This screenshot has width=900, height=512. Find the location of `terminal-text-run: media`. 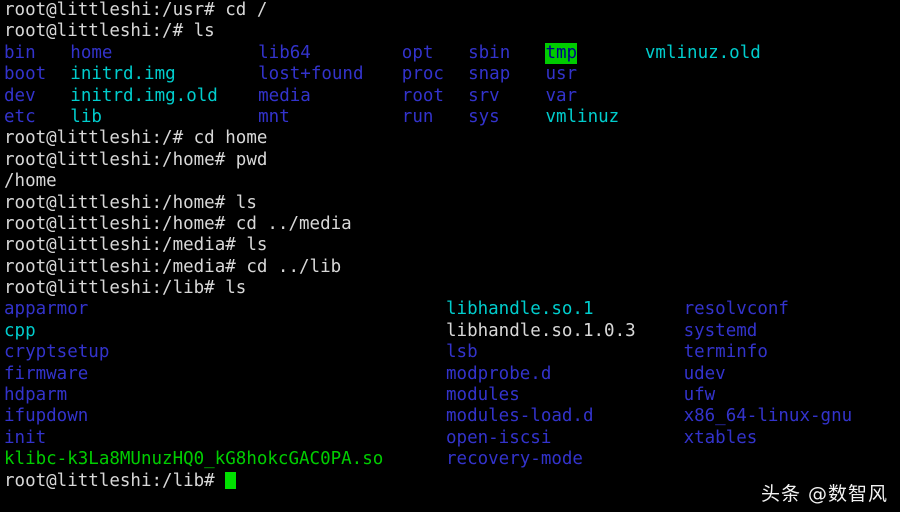

terminal-text-run: media is located at coordinates (284, 95).